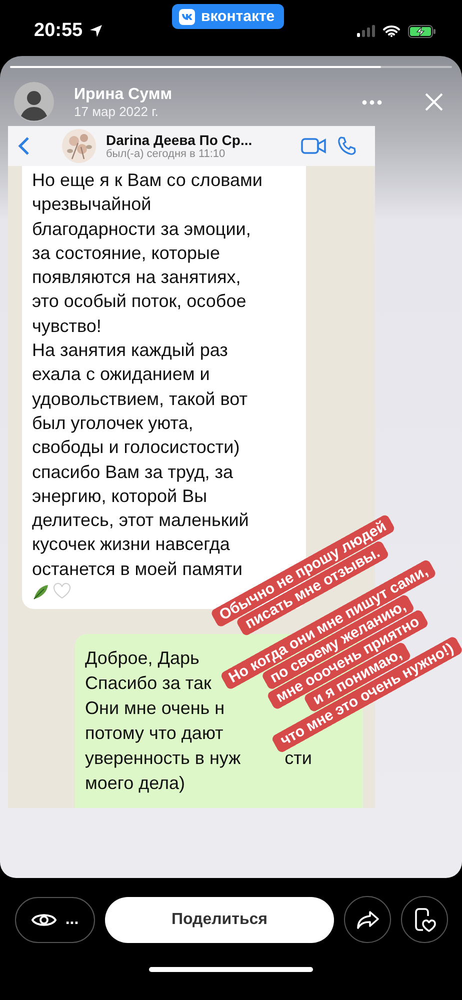 This screenshot has height=1000, width=462. What do you see at coordinates (372, 102) in the screenshot?
I see `more-icon` at bounding box center [372, 102].